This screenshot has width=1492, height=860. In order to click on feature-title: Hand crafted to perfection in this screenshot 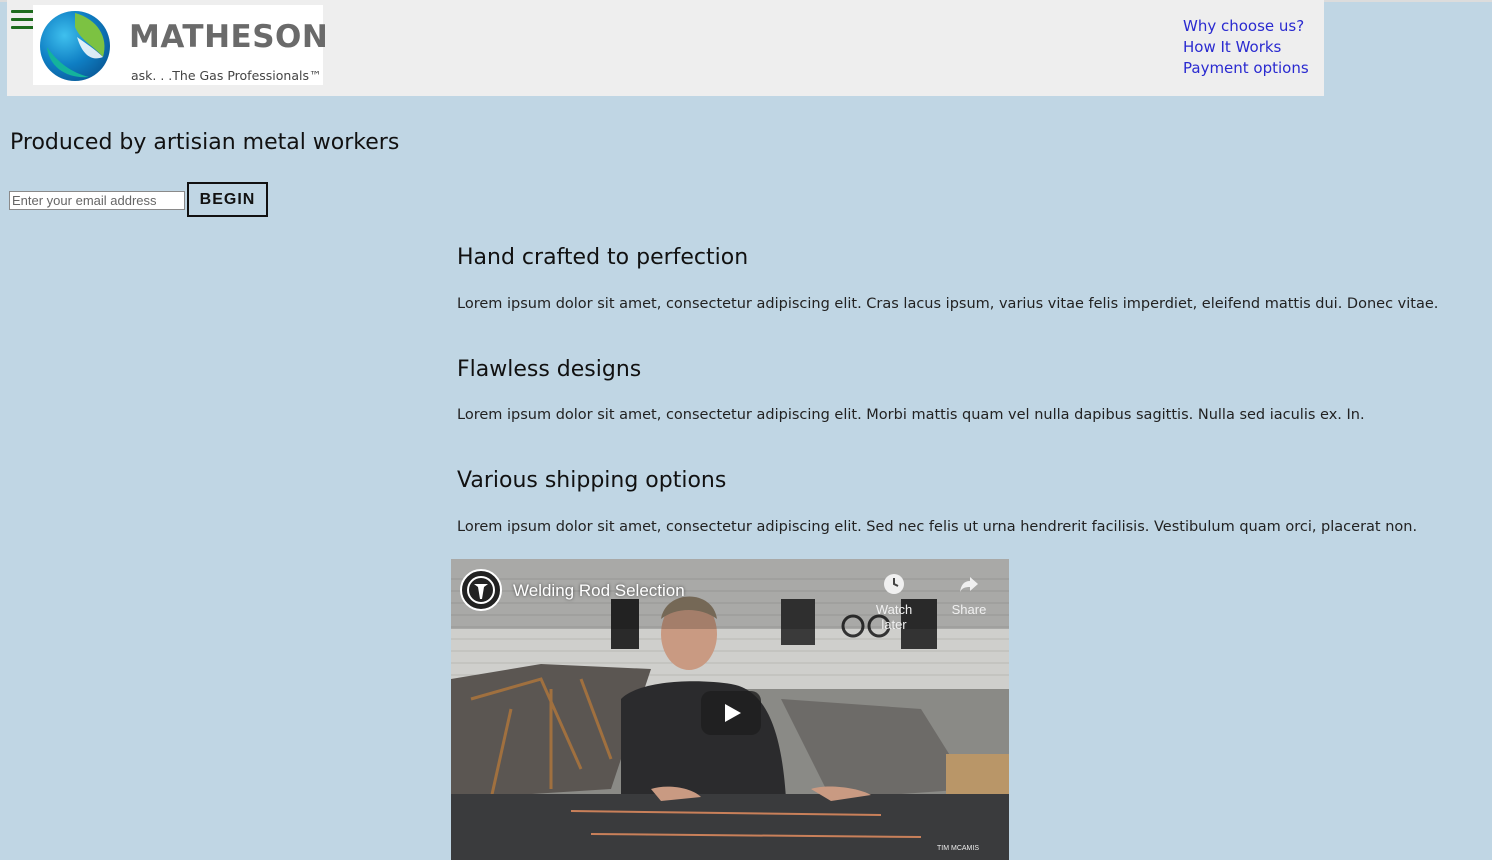, I will do `click(603, 257)`.